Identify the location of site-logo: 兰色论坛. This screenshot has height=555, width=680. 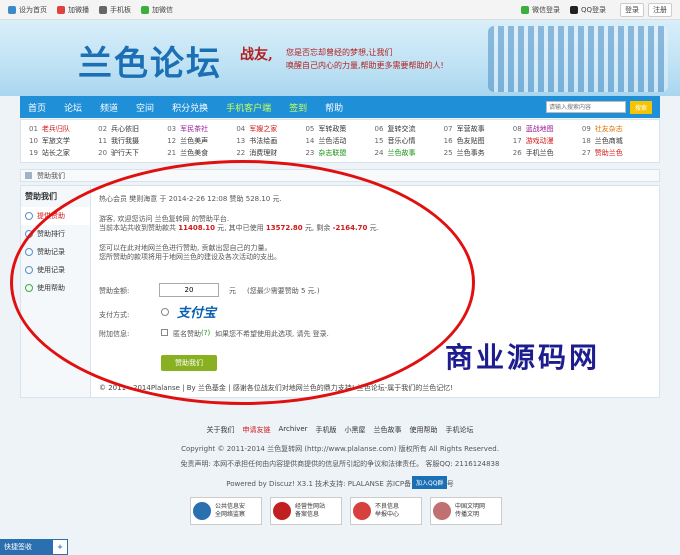
(150, 60).